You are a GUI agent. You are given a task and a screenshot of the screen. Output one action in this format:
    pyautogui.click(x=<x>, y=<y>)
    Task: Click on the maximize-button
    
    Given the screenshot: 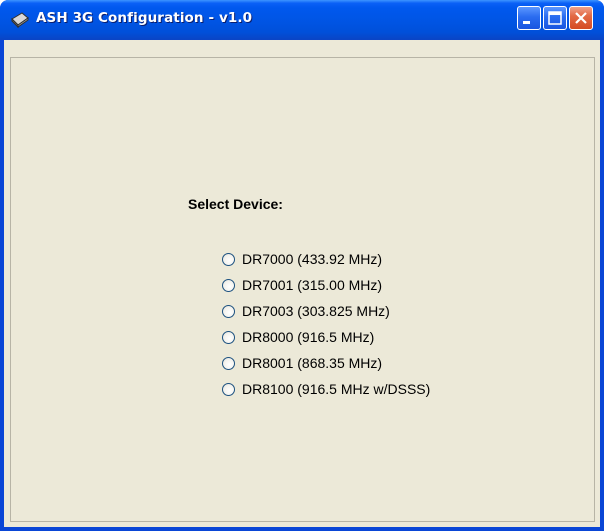 What is the action you would take?
    pyautogui.click(x=555, y=18)
    